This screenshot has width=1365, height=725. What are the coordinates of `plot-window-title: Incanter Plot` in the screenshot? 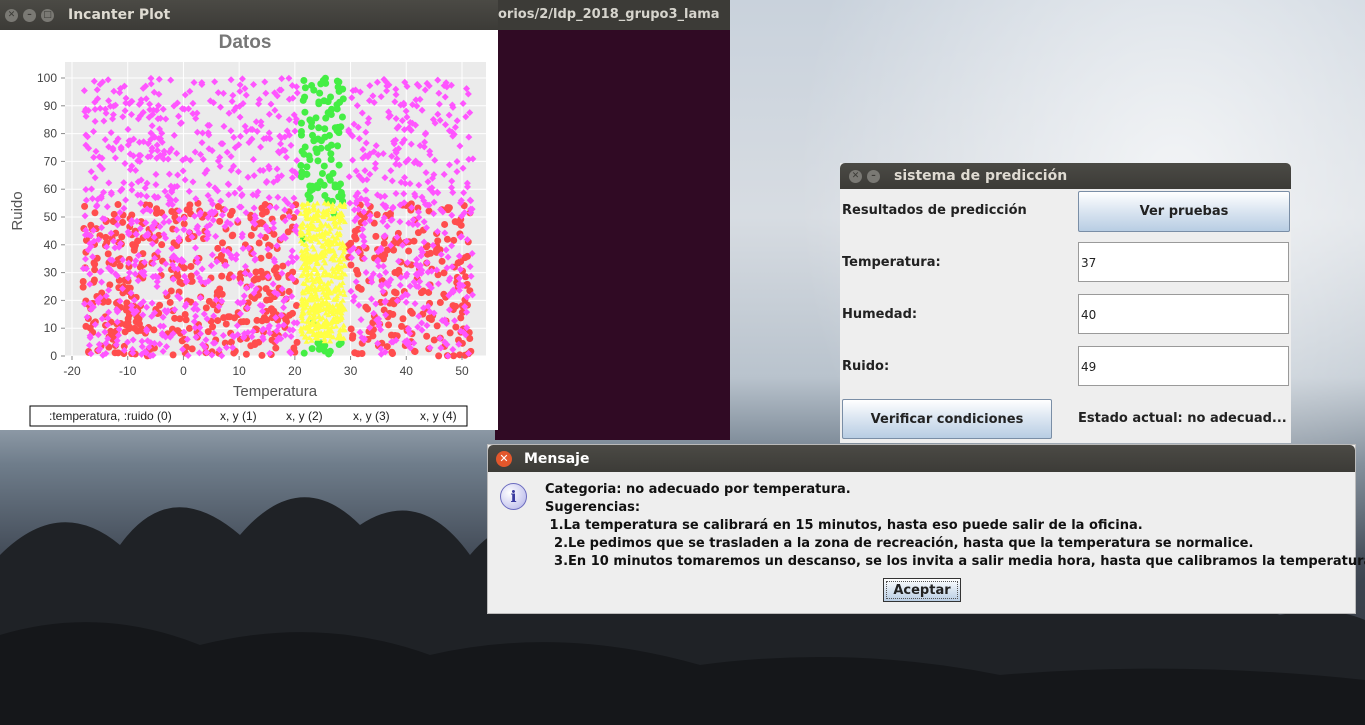 It's located at (119, 15).